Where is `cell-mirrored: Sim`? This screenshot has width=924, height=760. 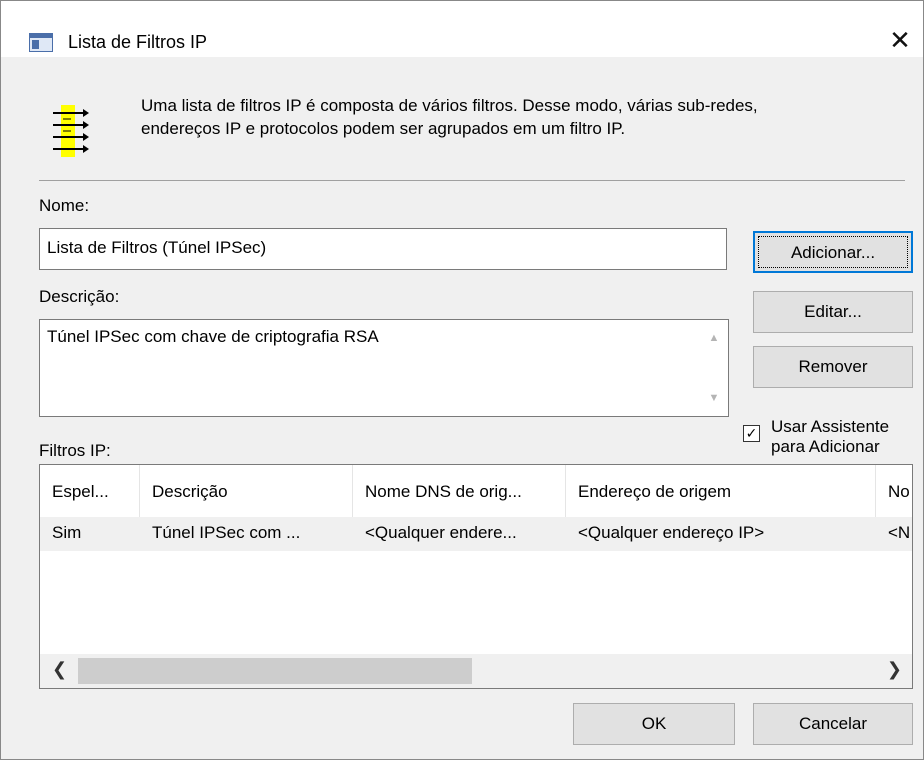 cell-mirrored: Sim is located at coordinates (67, 532).